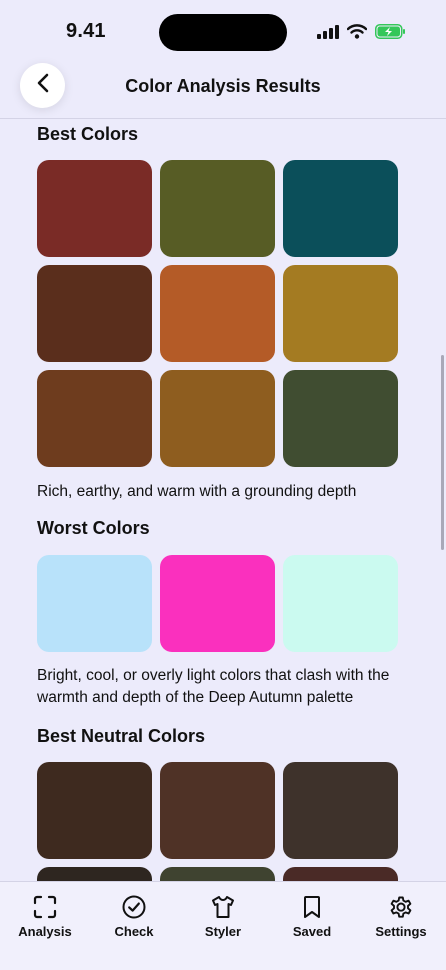 This screenshot has width=446, height=970. What do you see at coordinates (45, 931) in the screenshot?
I see `tab-label: Analysis` at bounding box center [45, 931].